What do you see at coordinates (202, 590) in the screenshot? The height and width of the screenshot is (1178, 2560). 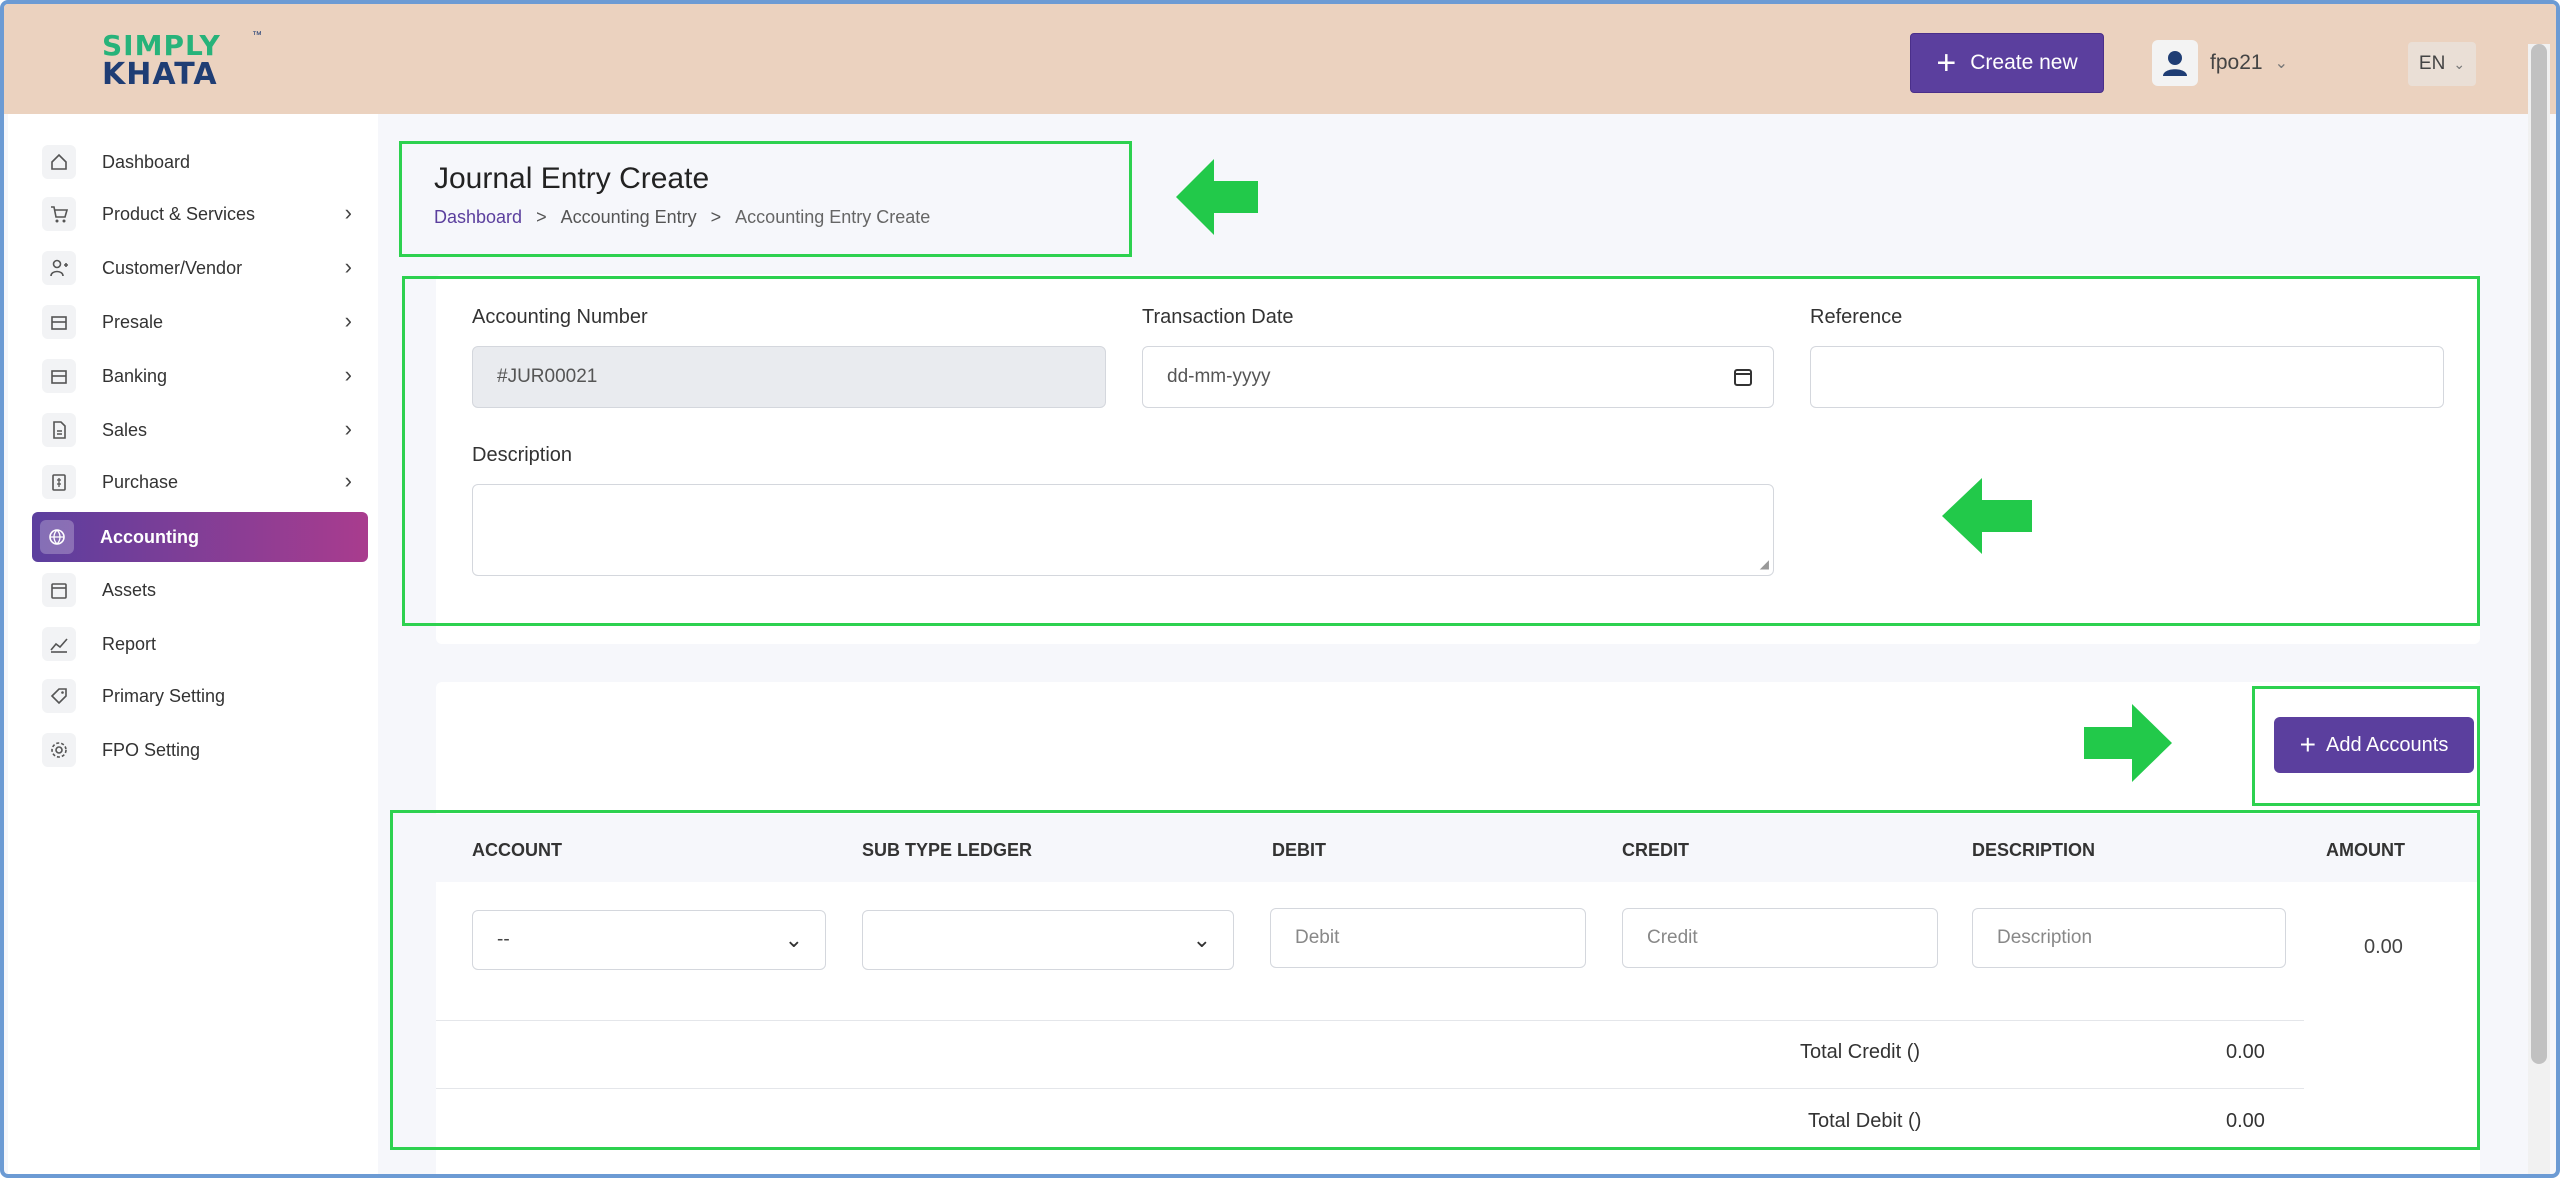 I see `sidebar-item-assets: Assets` at bounding box center [202, 590].